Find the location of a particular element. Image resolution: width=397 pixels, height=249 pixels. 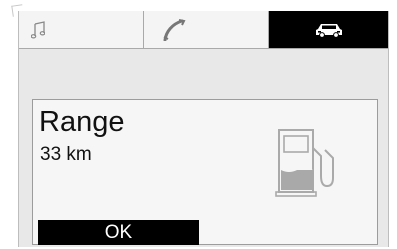

tab-music is located at coordinates (81, 29).